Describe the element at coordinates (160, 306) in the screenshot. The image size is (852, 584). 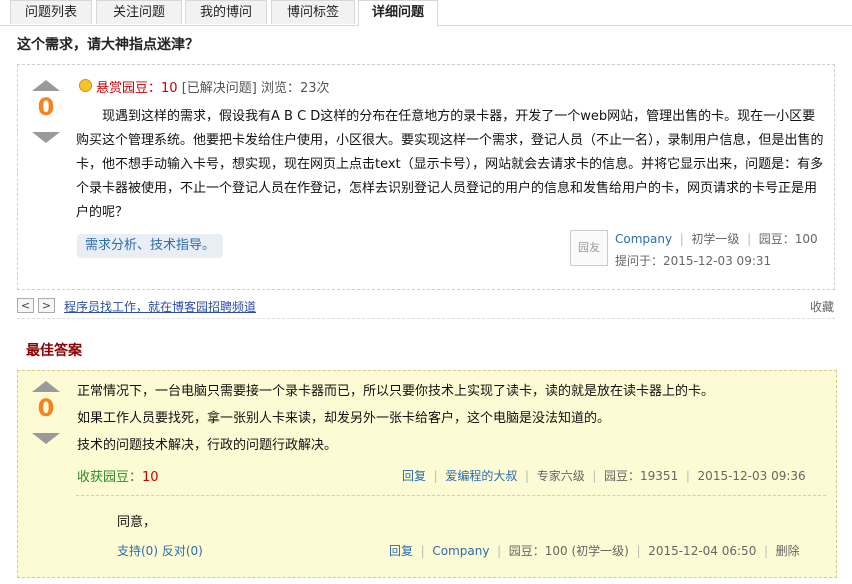
I see `jobs-ad-link: 程序员找工作，就在博客园招聘频道` at that location.